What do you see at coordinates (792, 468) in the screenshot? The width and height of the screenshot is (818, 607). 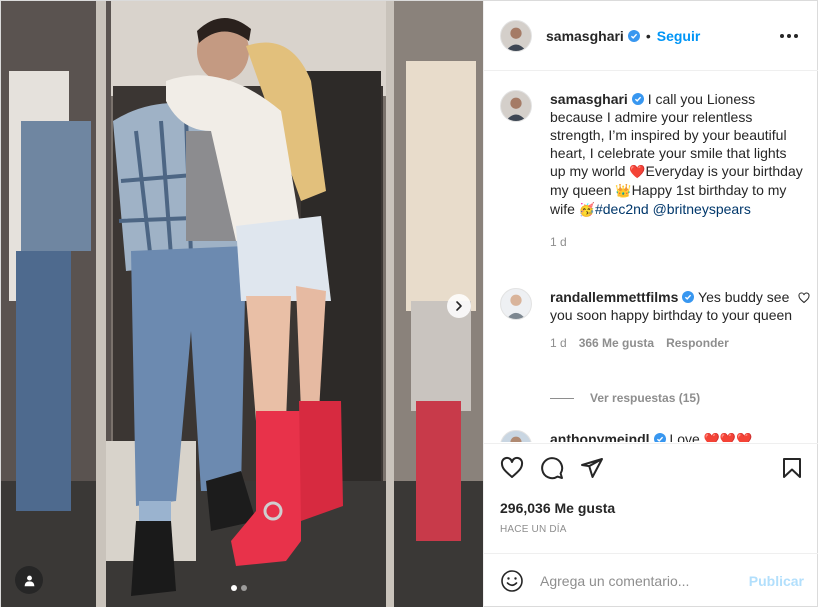 I see `save-bookmark-icon` at bounding box center [792, 468].